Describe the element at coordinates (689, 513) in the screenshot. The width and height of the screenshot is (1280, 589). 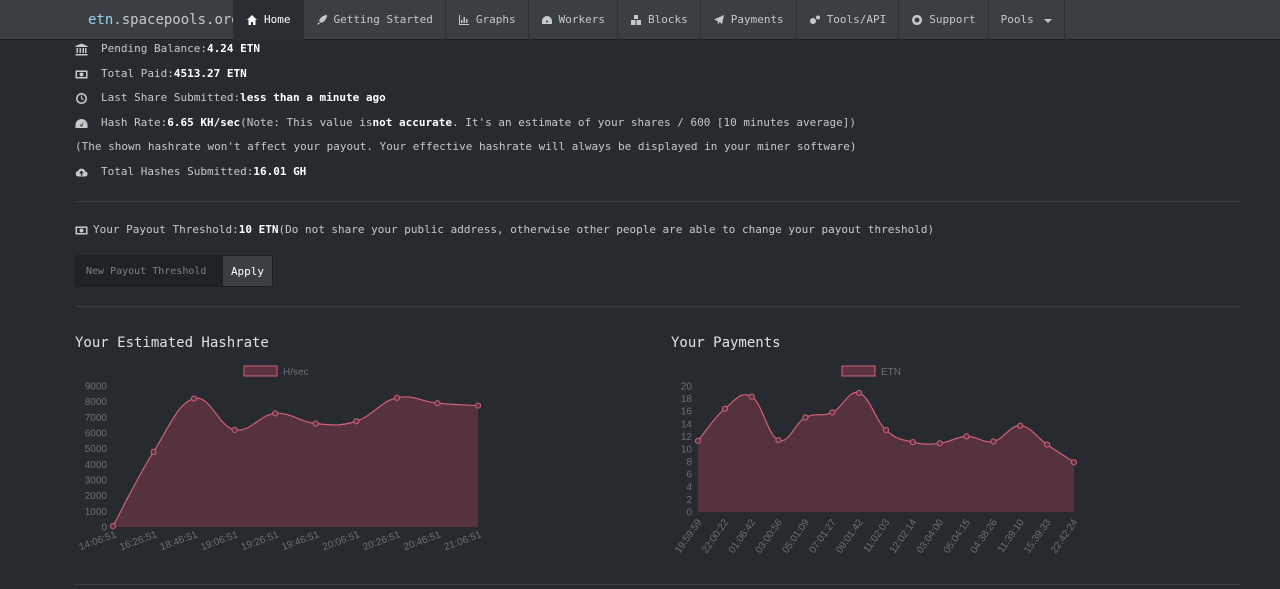
I see `y-tick-label: 0` at that location.